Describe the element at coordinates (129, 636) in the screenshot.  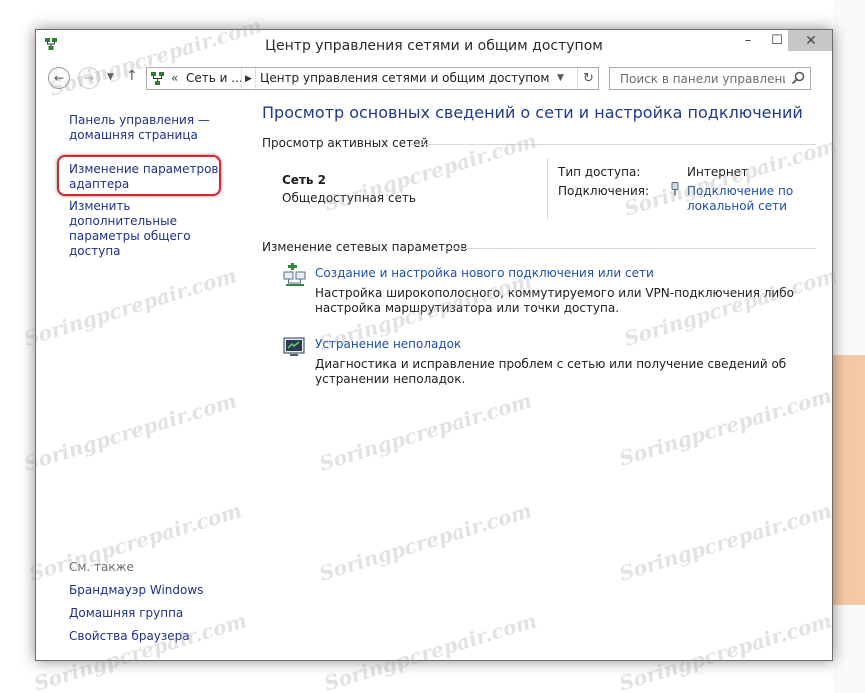
I see `see-also-browser-link: Свойства браузера` at that location.